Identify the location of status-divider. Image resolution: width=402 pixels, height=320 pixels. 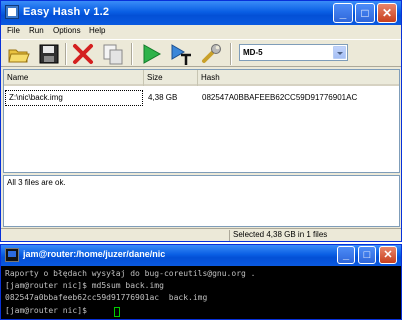
(229, 235).